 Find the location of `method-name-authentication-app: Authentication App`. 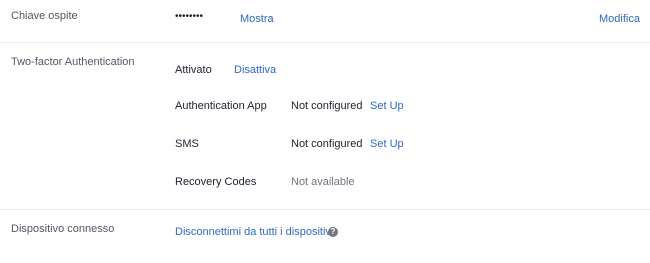

method-name-authentication-app: Authentication App is located at coordinates (221, 106).